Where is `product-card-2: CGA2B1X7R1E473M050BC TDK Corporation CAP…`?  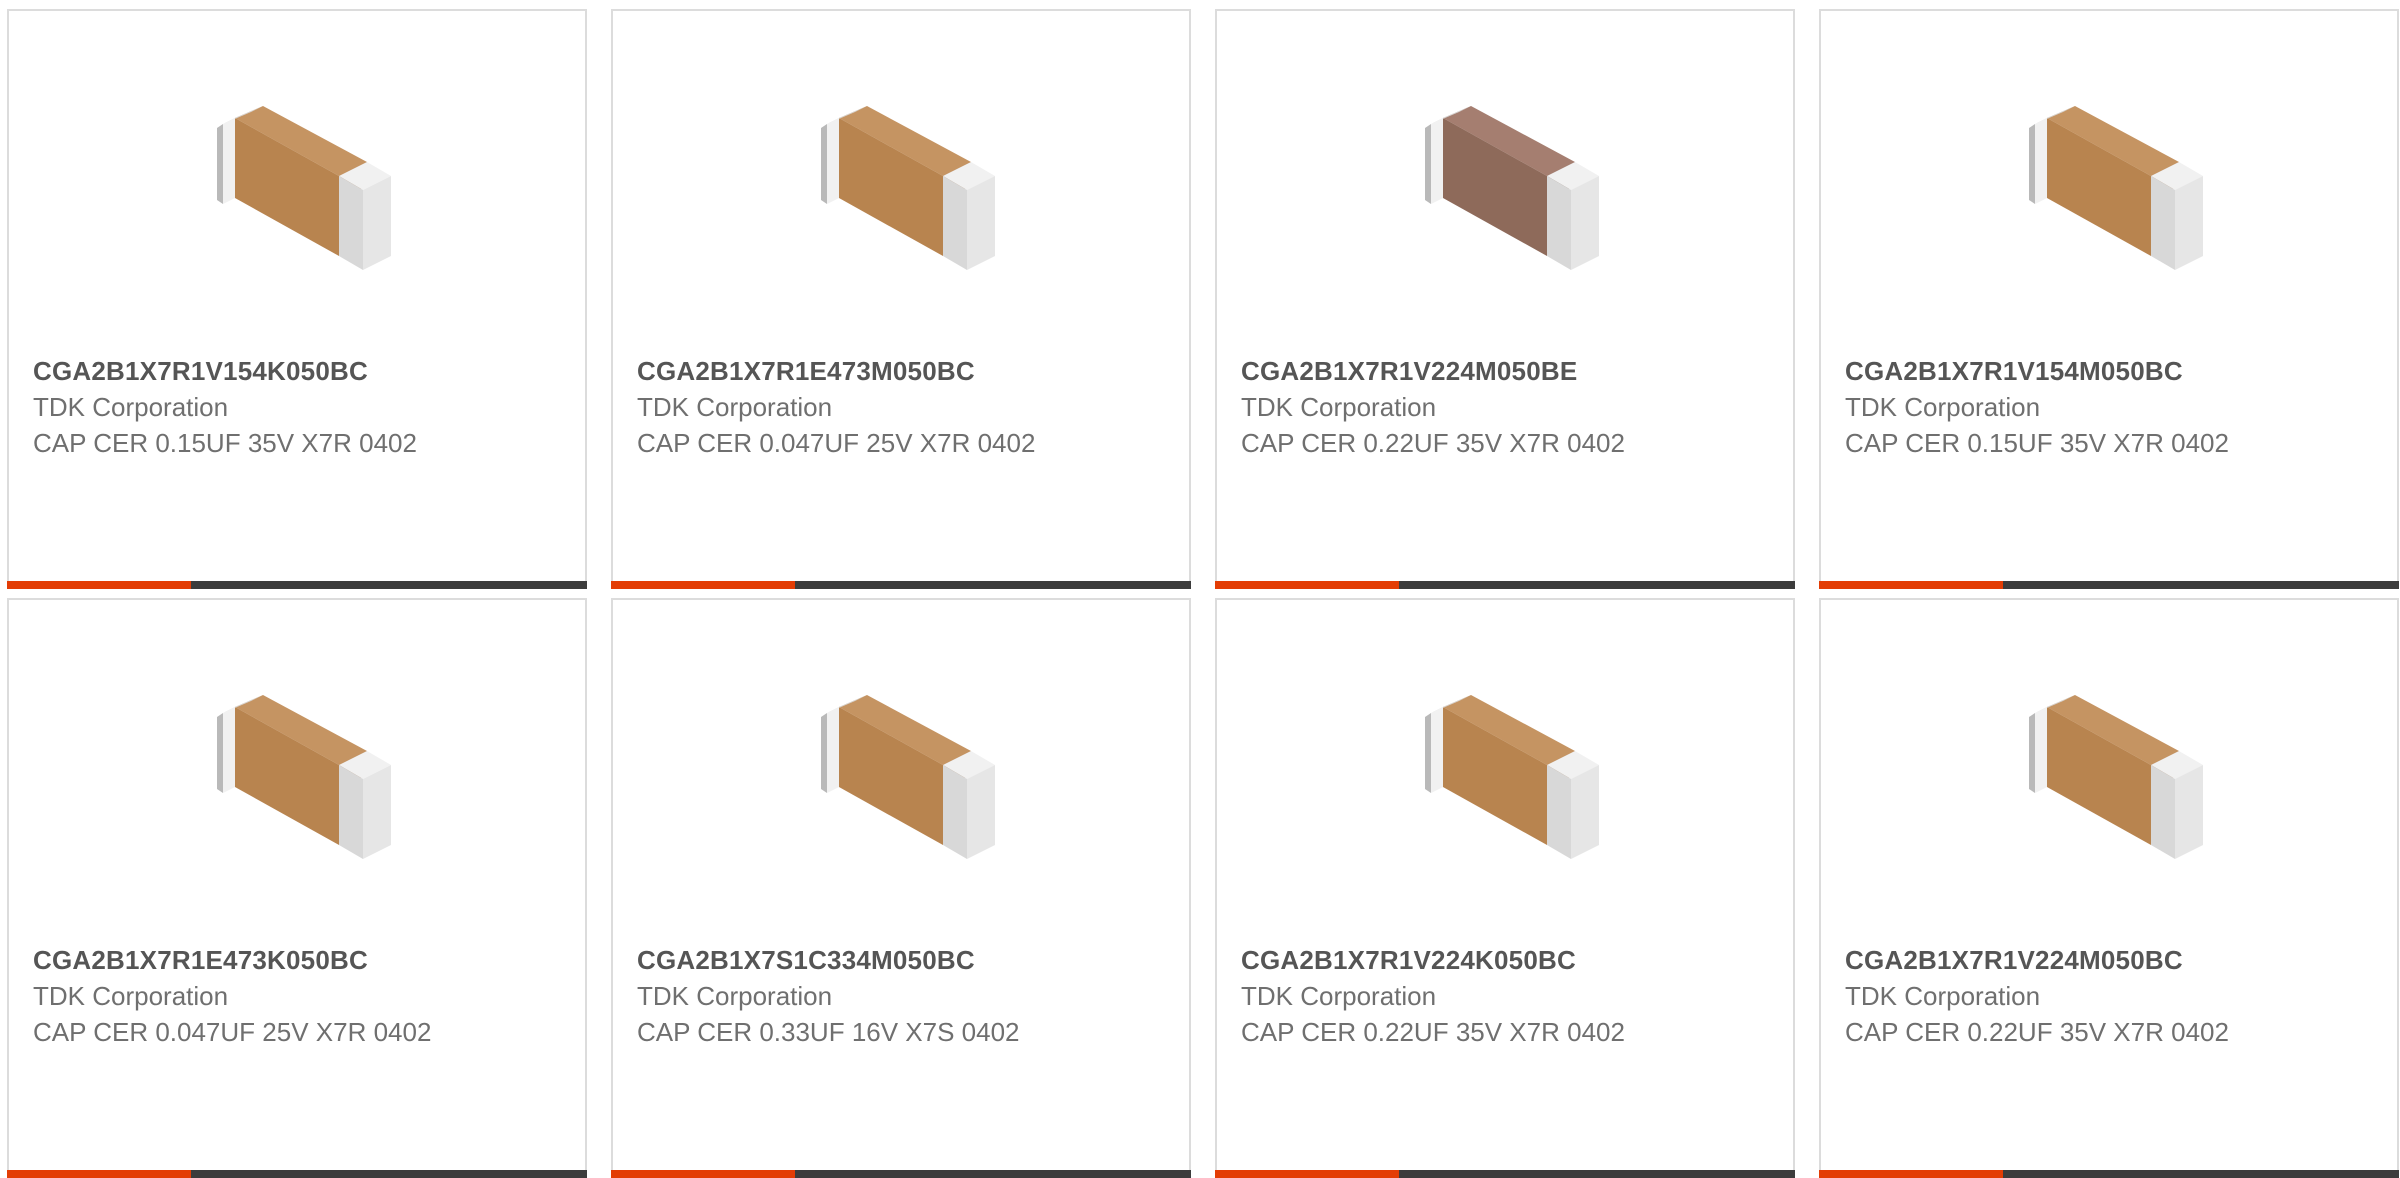 product-card-2: CGA2B1X7R1E473M050BC TDK Corporation CAP… is located at coordinates (901, 299).